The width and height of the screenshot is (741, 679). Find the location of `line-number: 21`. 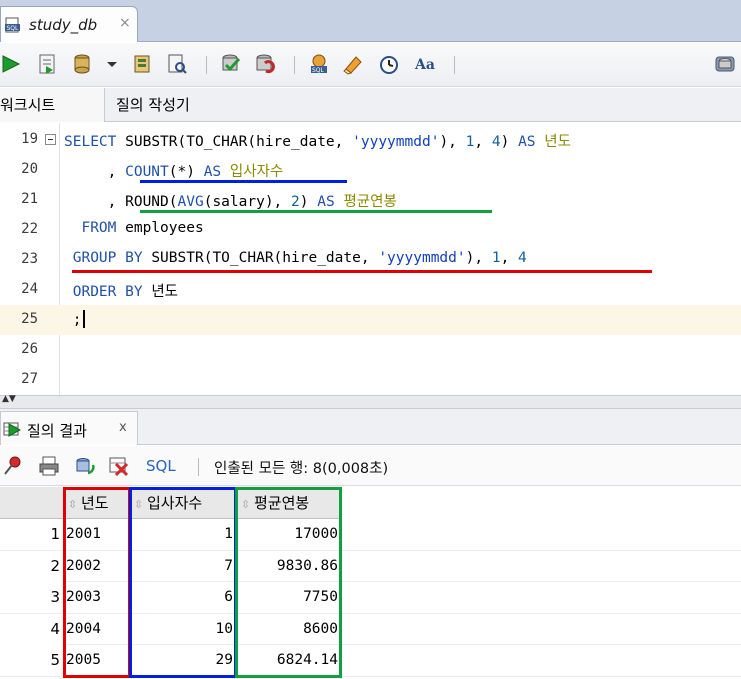

line-number: 21 is located at coordinates (29, 199).